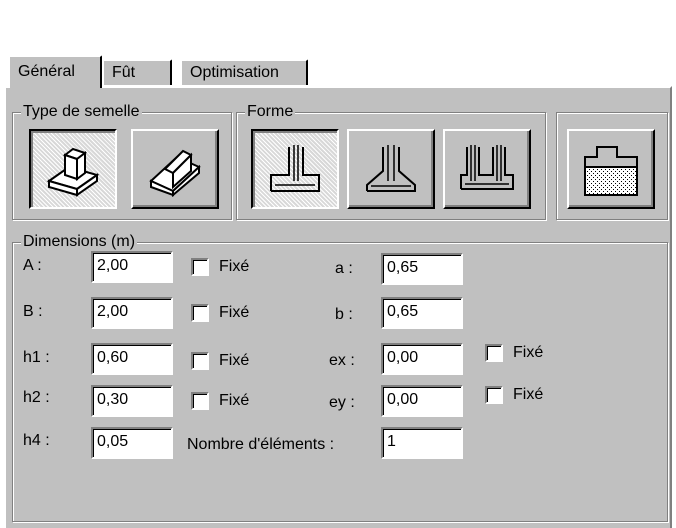  Describe the element at coordinates (528, 394) in the screenshot. I see `fixe-label-ey: Fixé` at that location.